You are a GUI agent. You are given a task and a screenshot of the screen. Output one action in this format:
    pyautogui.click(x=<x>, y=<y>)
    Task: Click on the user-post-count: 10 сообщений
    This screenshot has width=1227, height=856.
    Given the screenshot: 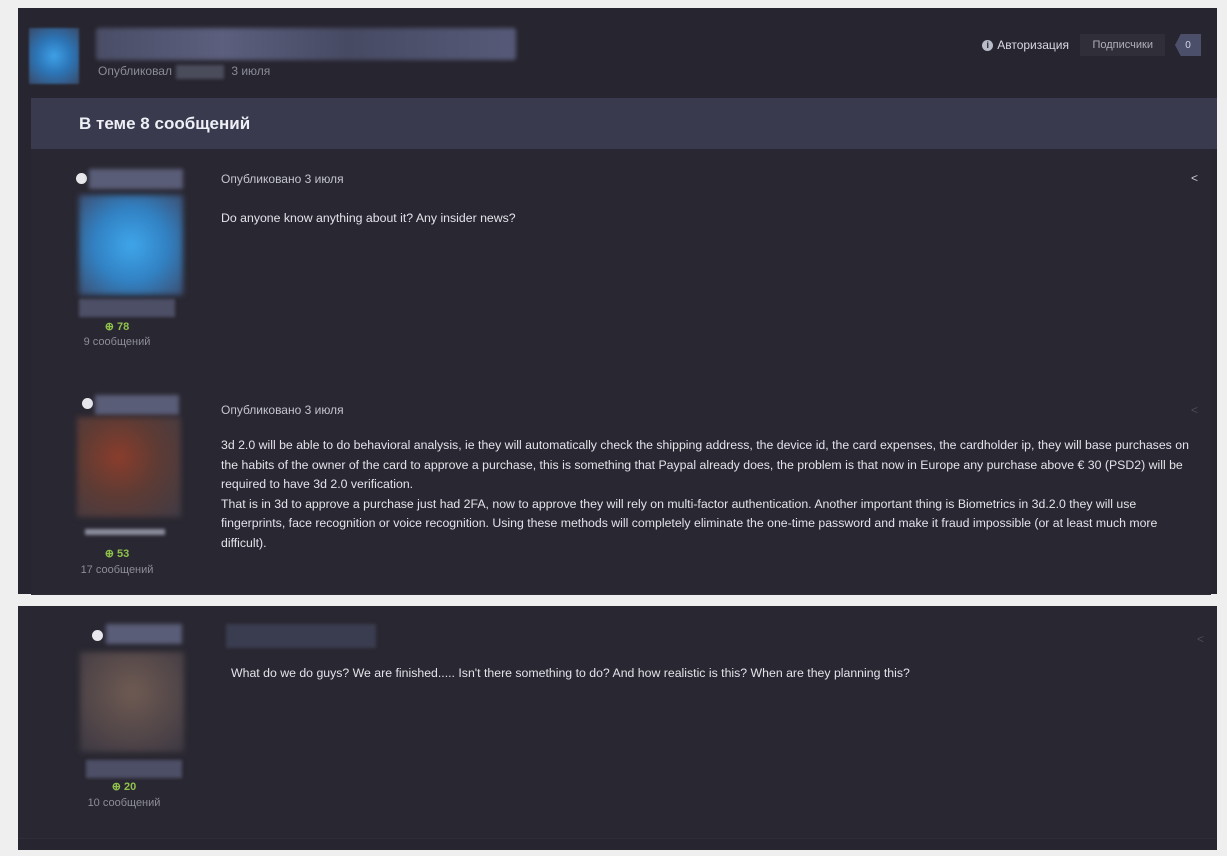 What is the action you would take?
    pyautogui.click(x=124, y=803)
    